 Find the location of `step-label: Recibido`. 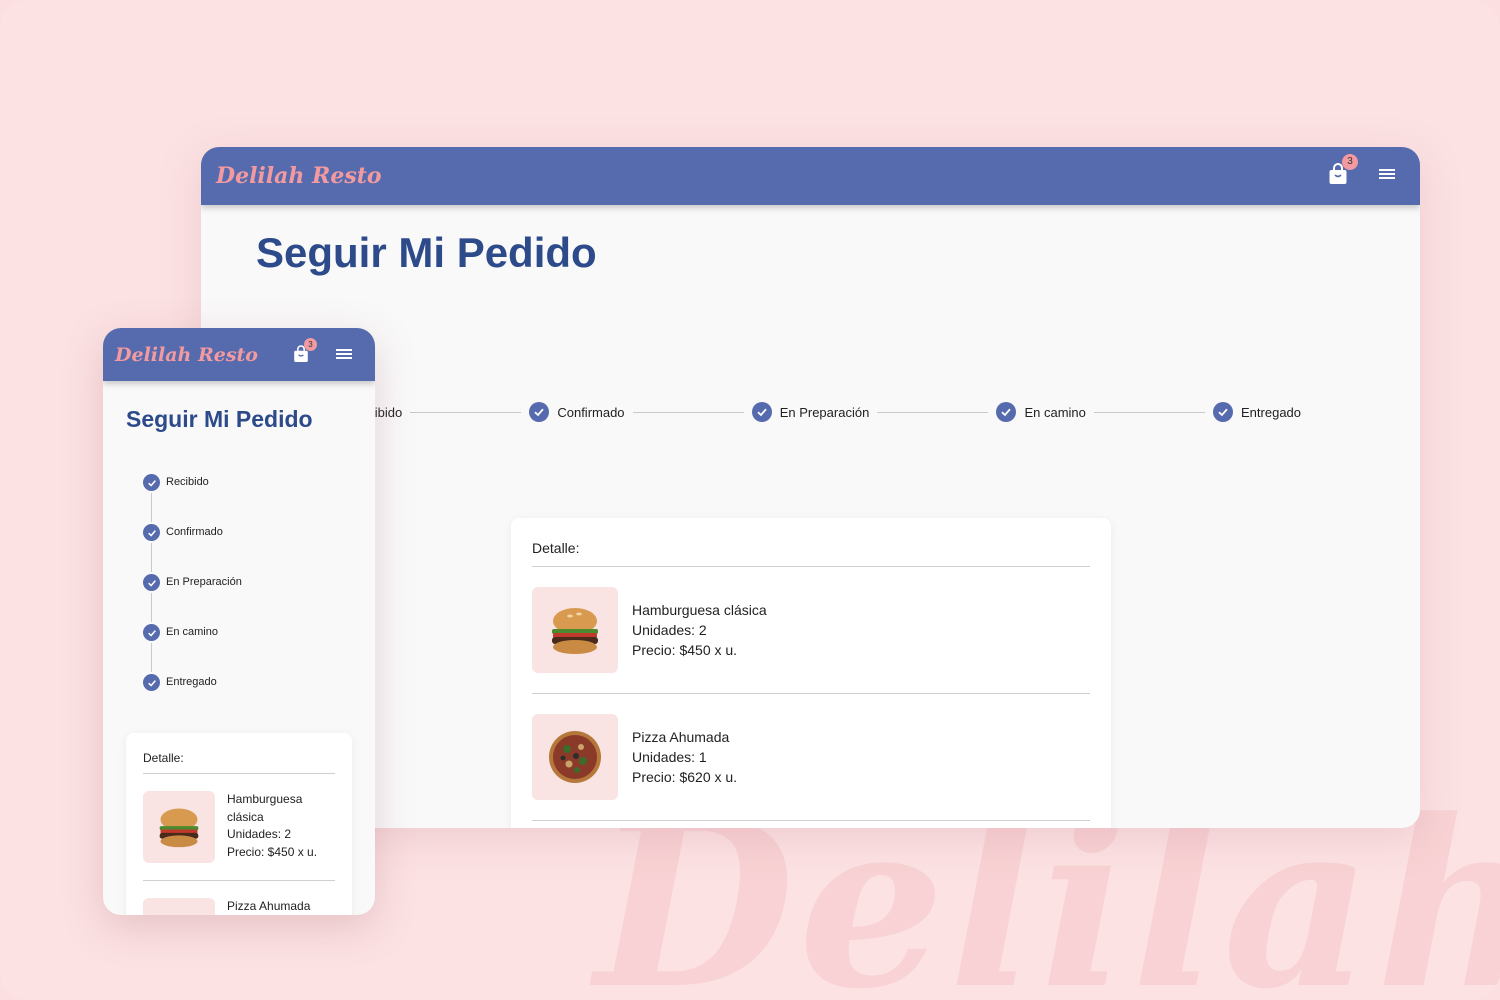

step-label: Recibido is located at coordinates (187, 482).